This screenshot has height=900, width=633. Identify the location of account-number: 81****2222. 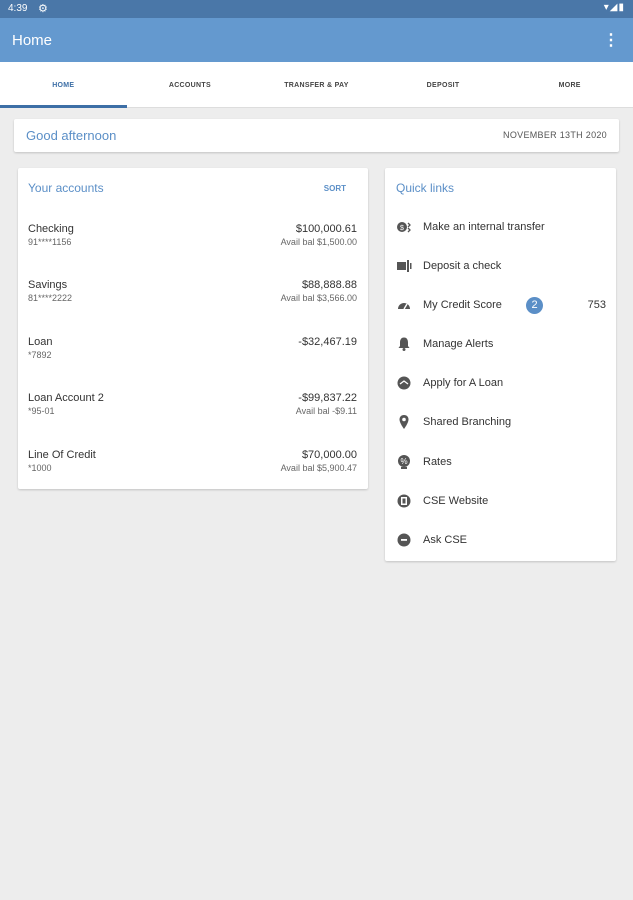
(50, 298).